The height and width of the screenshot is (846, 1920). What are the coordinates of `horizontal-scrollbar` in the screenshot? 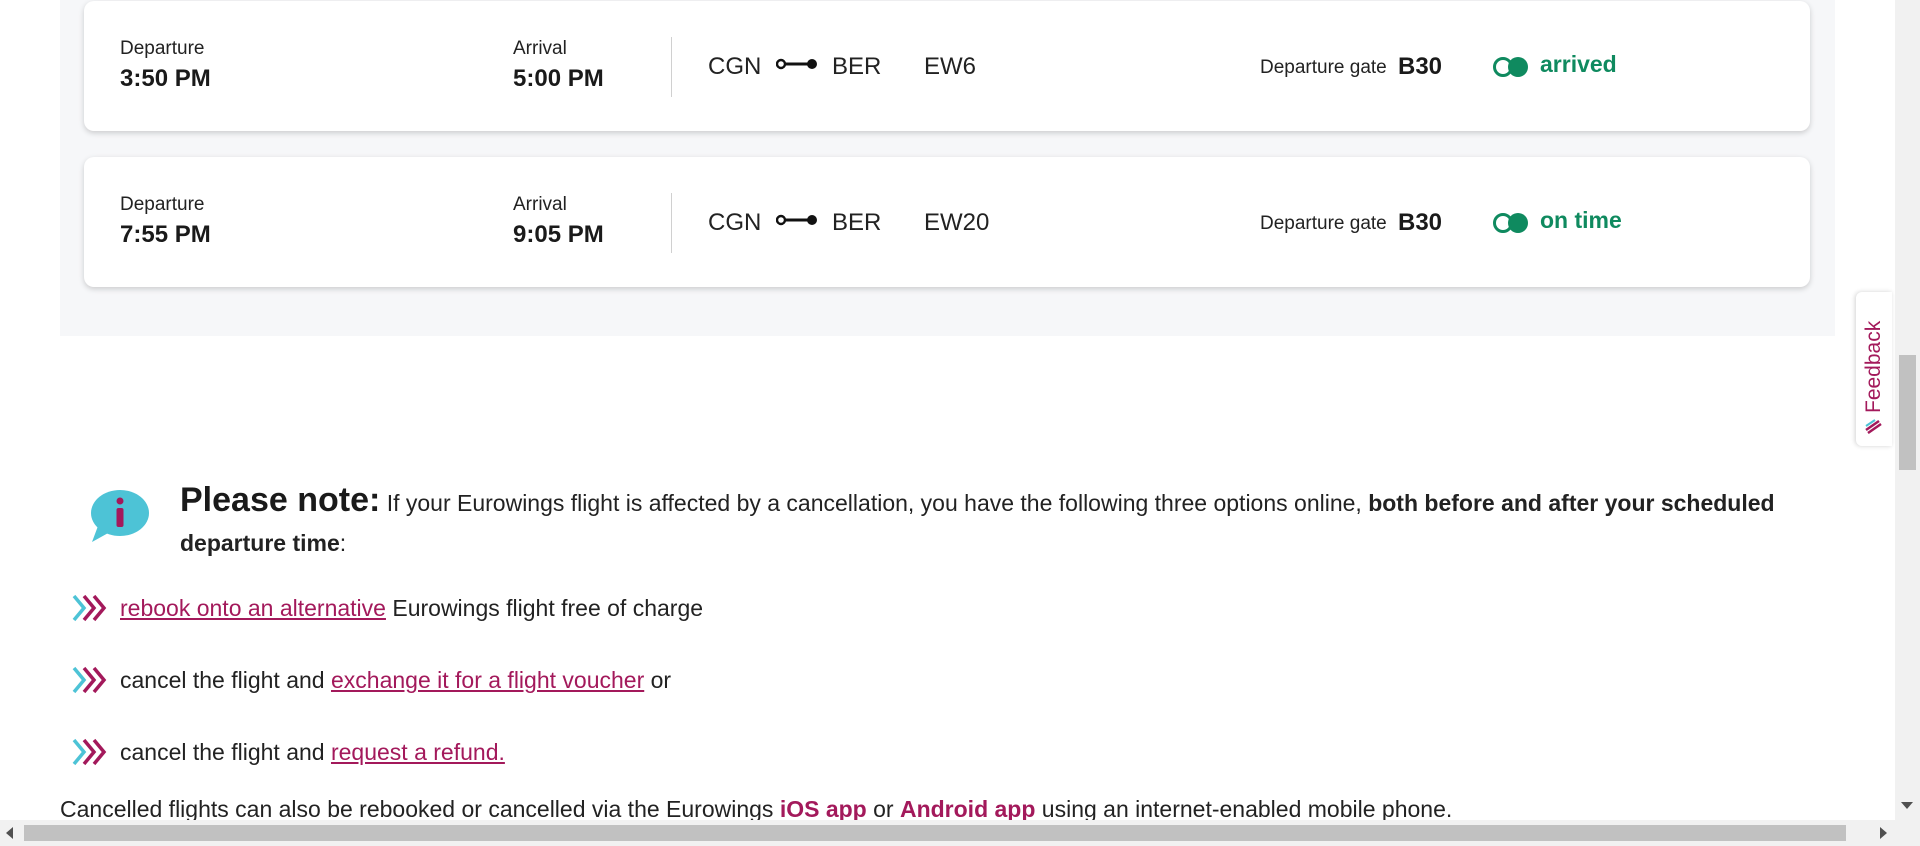 It's located at (960, 833).